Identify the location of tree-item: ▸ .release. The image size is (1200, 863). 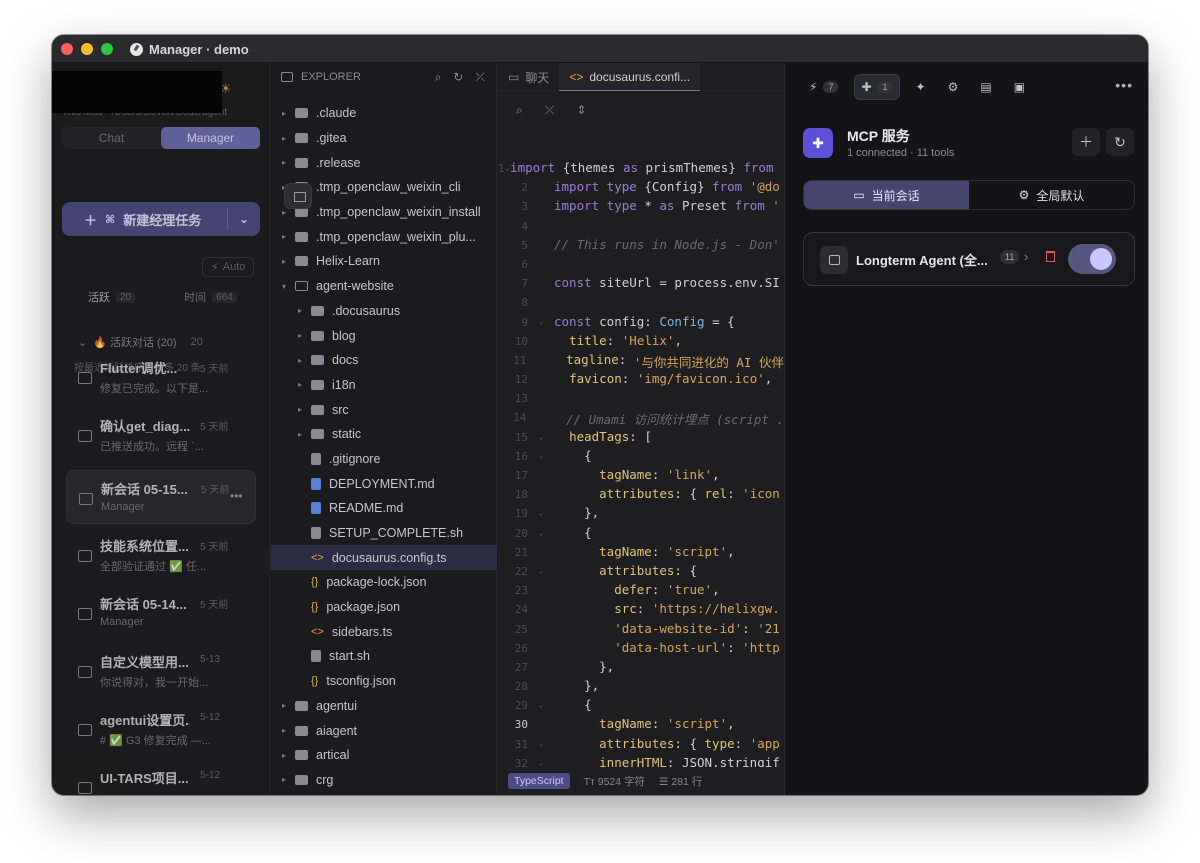
(384, 162).